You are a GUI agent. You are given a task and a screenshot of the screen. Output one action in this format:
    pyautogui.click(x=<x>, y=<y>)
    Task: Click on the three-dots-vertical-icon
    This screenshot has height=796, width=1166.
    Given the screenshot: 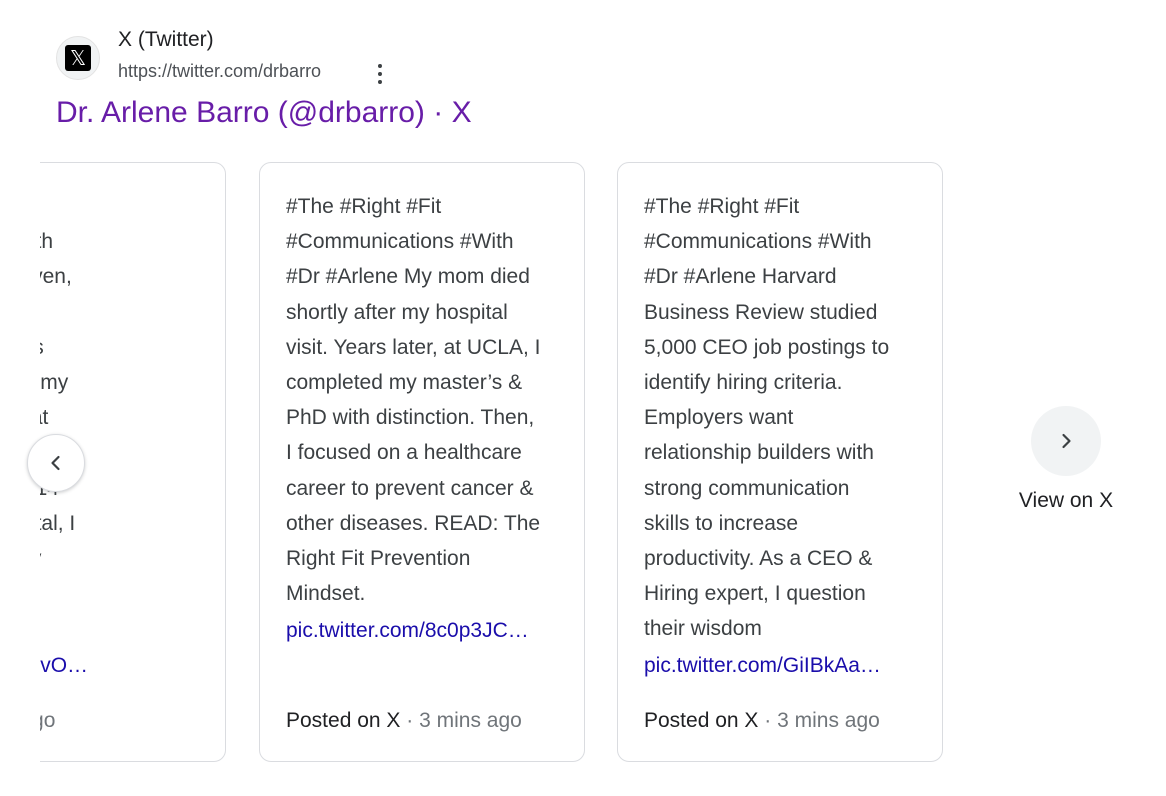 What is the action you would take?
    pyautogui.click(x=380, y=74)
    